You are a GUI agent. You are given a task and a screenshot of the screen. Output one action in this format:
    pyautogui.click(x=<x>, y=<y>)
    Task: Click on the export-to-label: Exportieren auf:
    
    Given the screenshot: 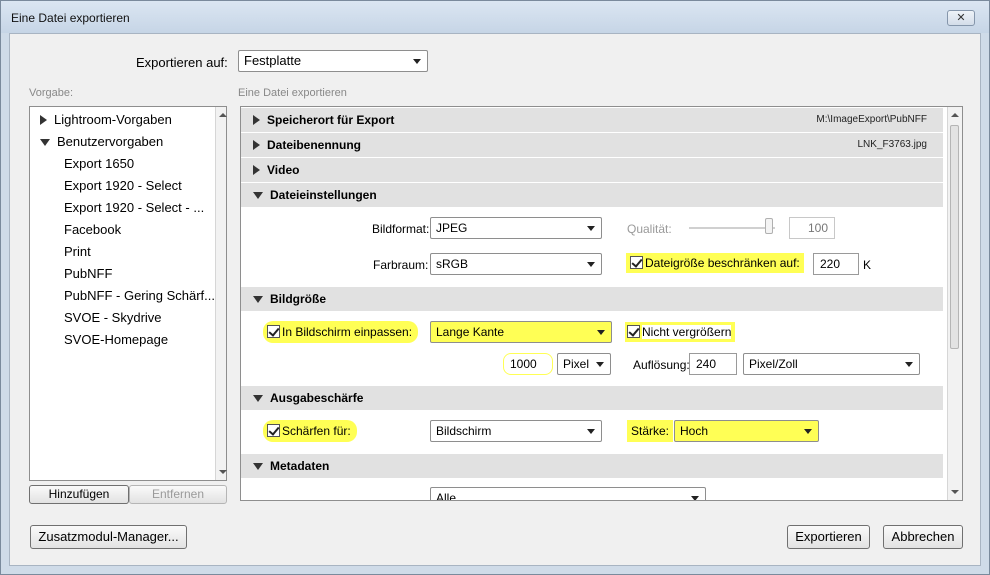 What is the action you would take?
    pyautogui.click(x=182, y=62)
    